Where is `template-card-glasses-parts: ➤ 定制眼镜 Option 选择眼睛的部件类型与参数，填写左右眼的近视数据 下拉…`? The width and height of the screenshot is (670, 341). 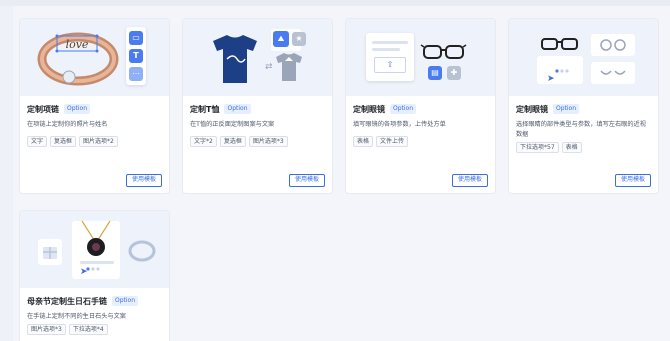 template-card-glasses-parts: ➤ 定制眼镜 Option 选择眼睛的部件类型与参数，填写左右眼的近视数据 下拉… is located at coordinates (583, 106).